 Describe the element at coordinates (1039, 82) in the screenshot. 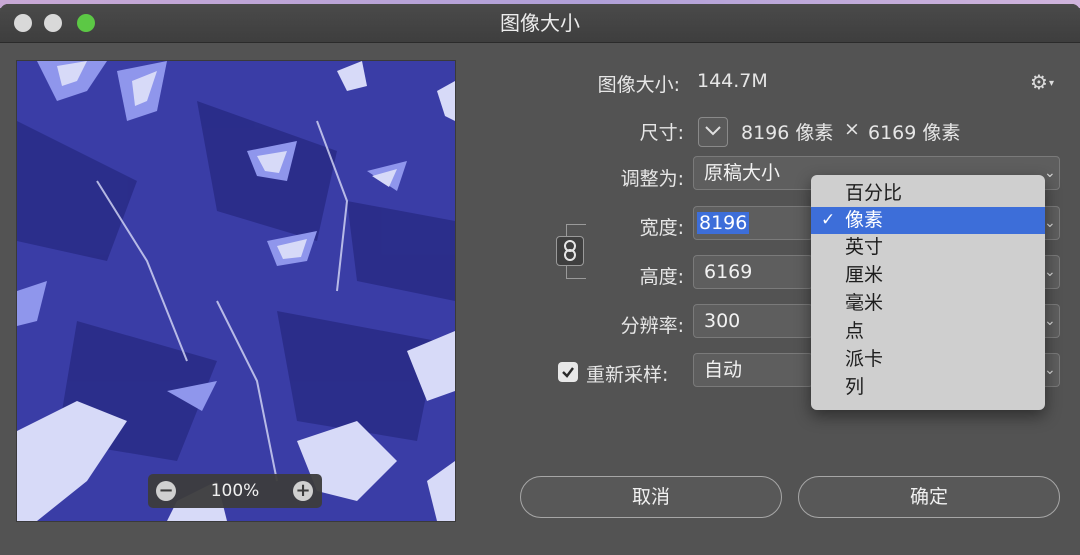

I see `gear-icon: ⚙` at that location.